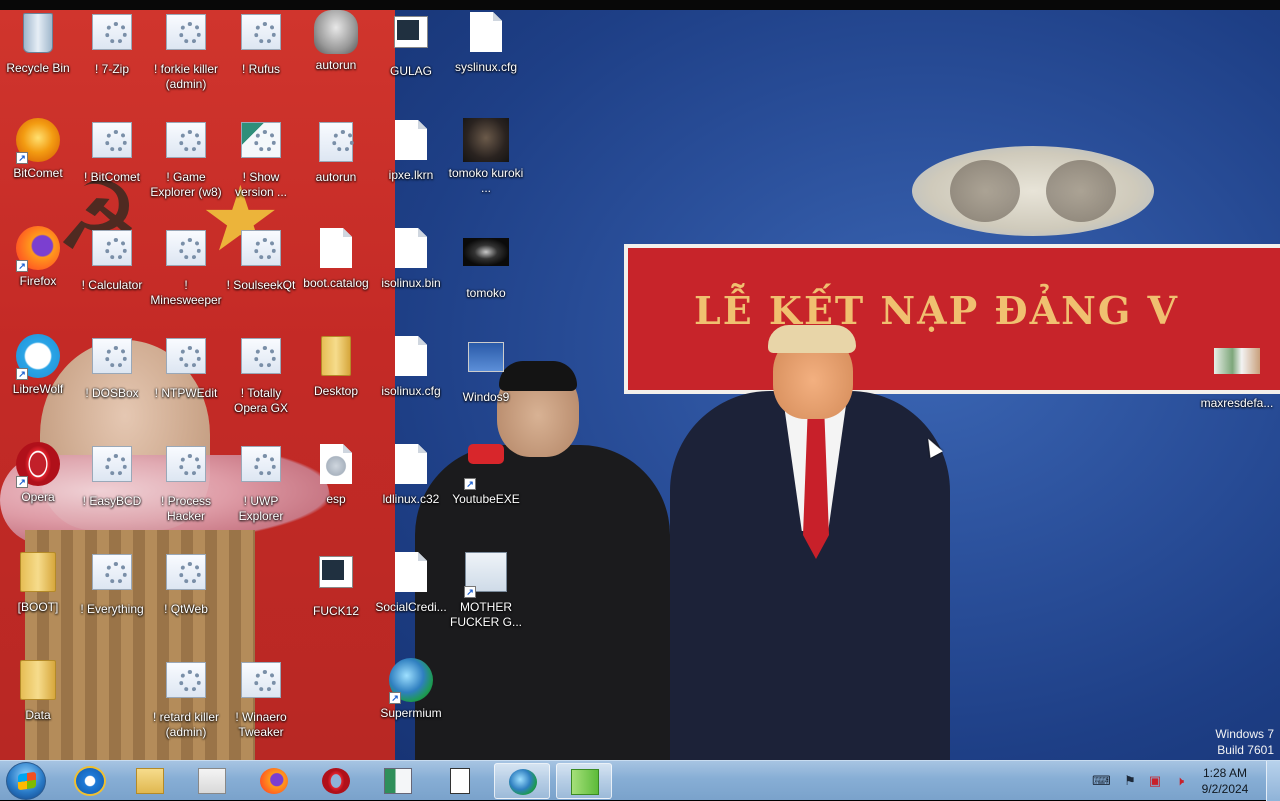 The height and width of the screenshot is (801, 1280). Describe the element at coordinates (112, 367) in the screenshot. I see `desktop-icon-dosbox: ! DOSBox` at that location.